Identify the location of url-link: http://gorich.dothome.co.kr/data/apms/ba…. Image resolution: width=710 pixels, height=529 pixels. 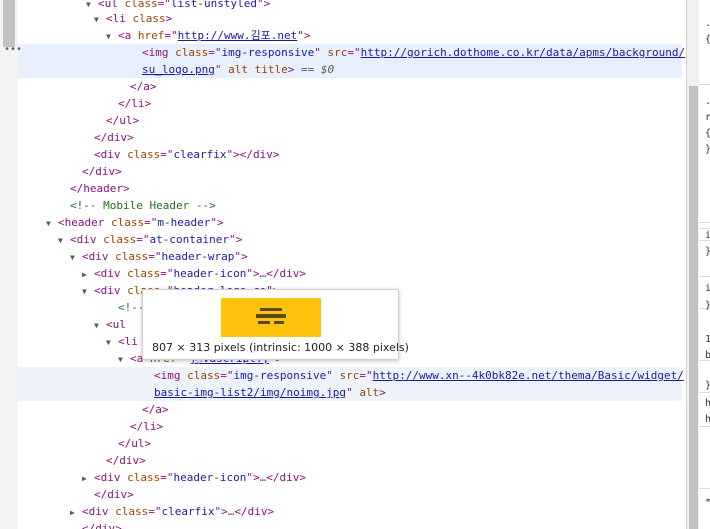
(523, 52).